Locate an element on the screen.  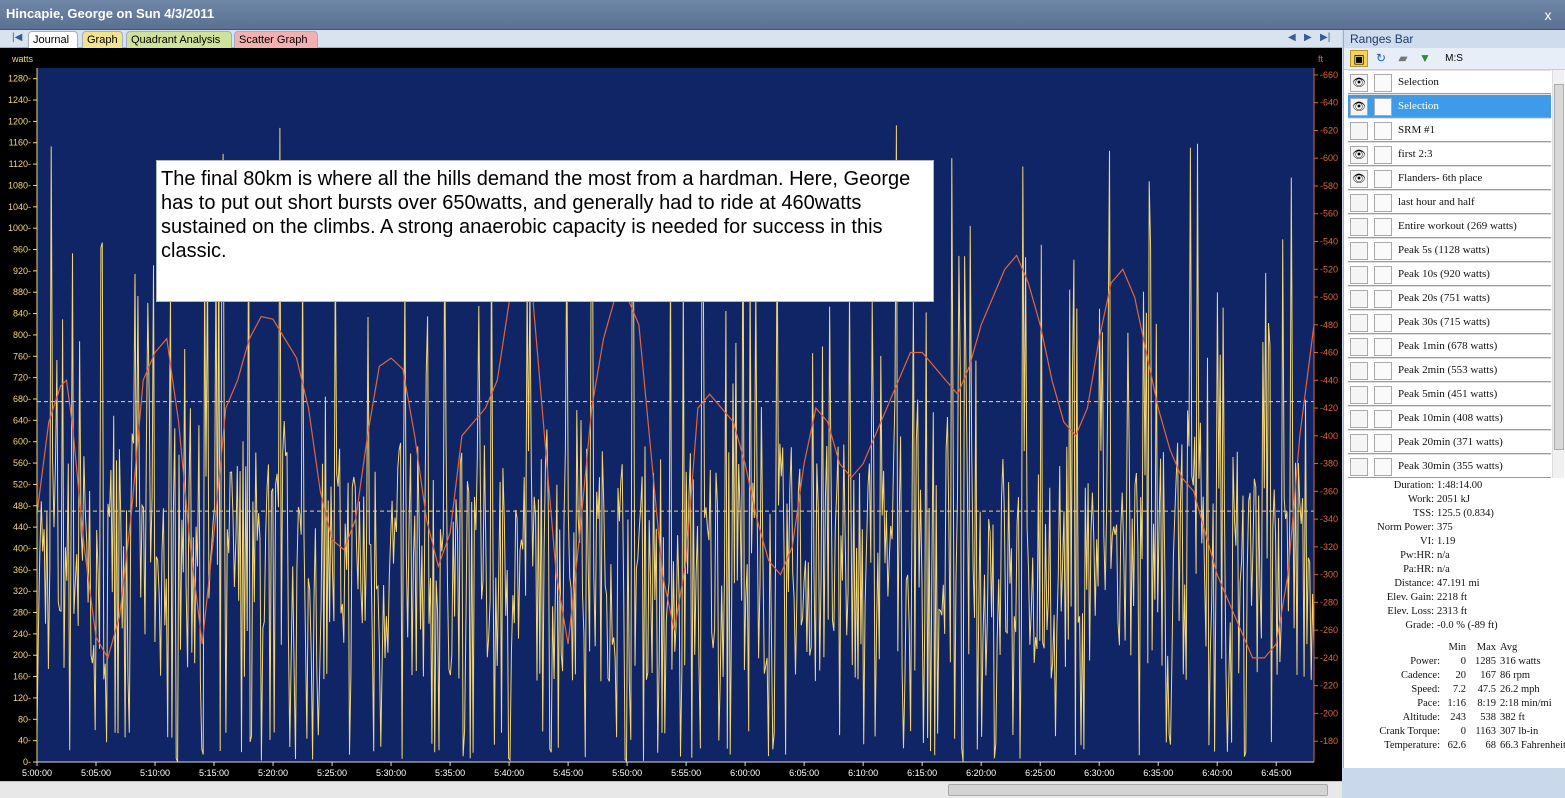
range-item: Peak 20min (371 watts) is located at coordinates (1449, 442).